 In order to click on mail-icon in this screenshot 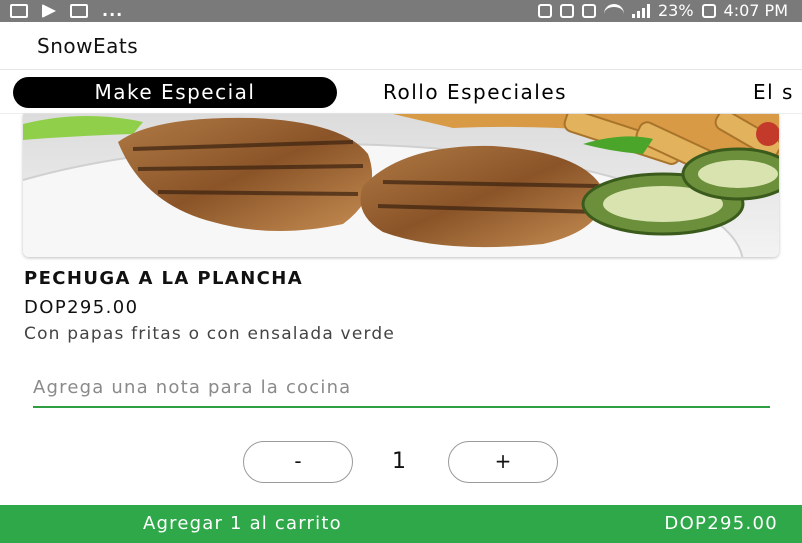, I will do `click(79, 10)`.